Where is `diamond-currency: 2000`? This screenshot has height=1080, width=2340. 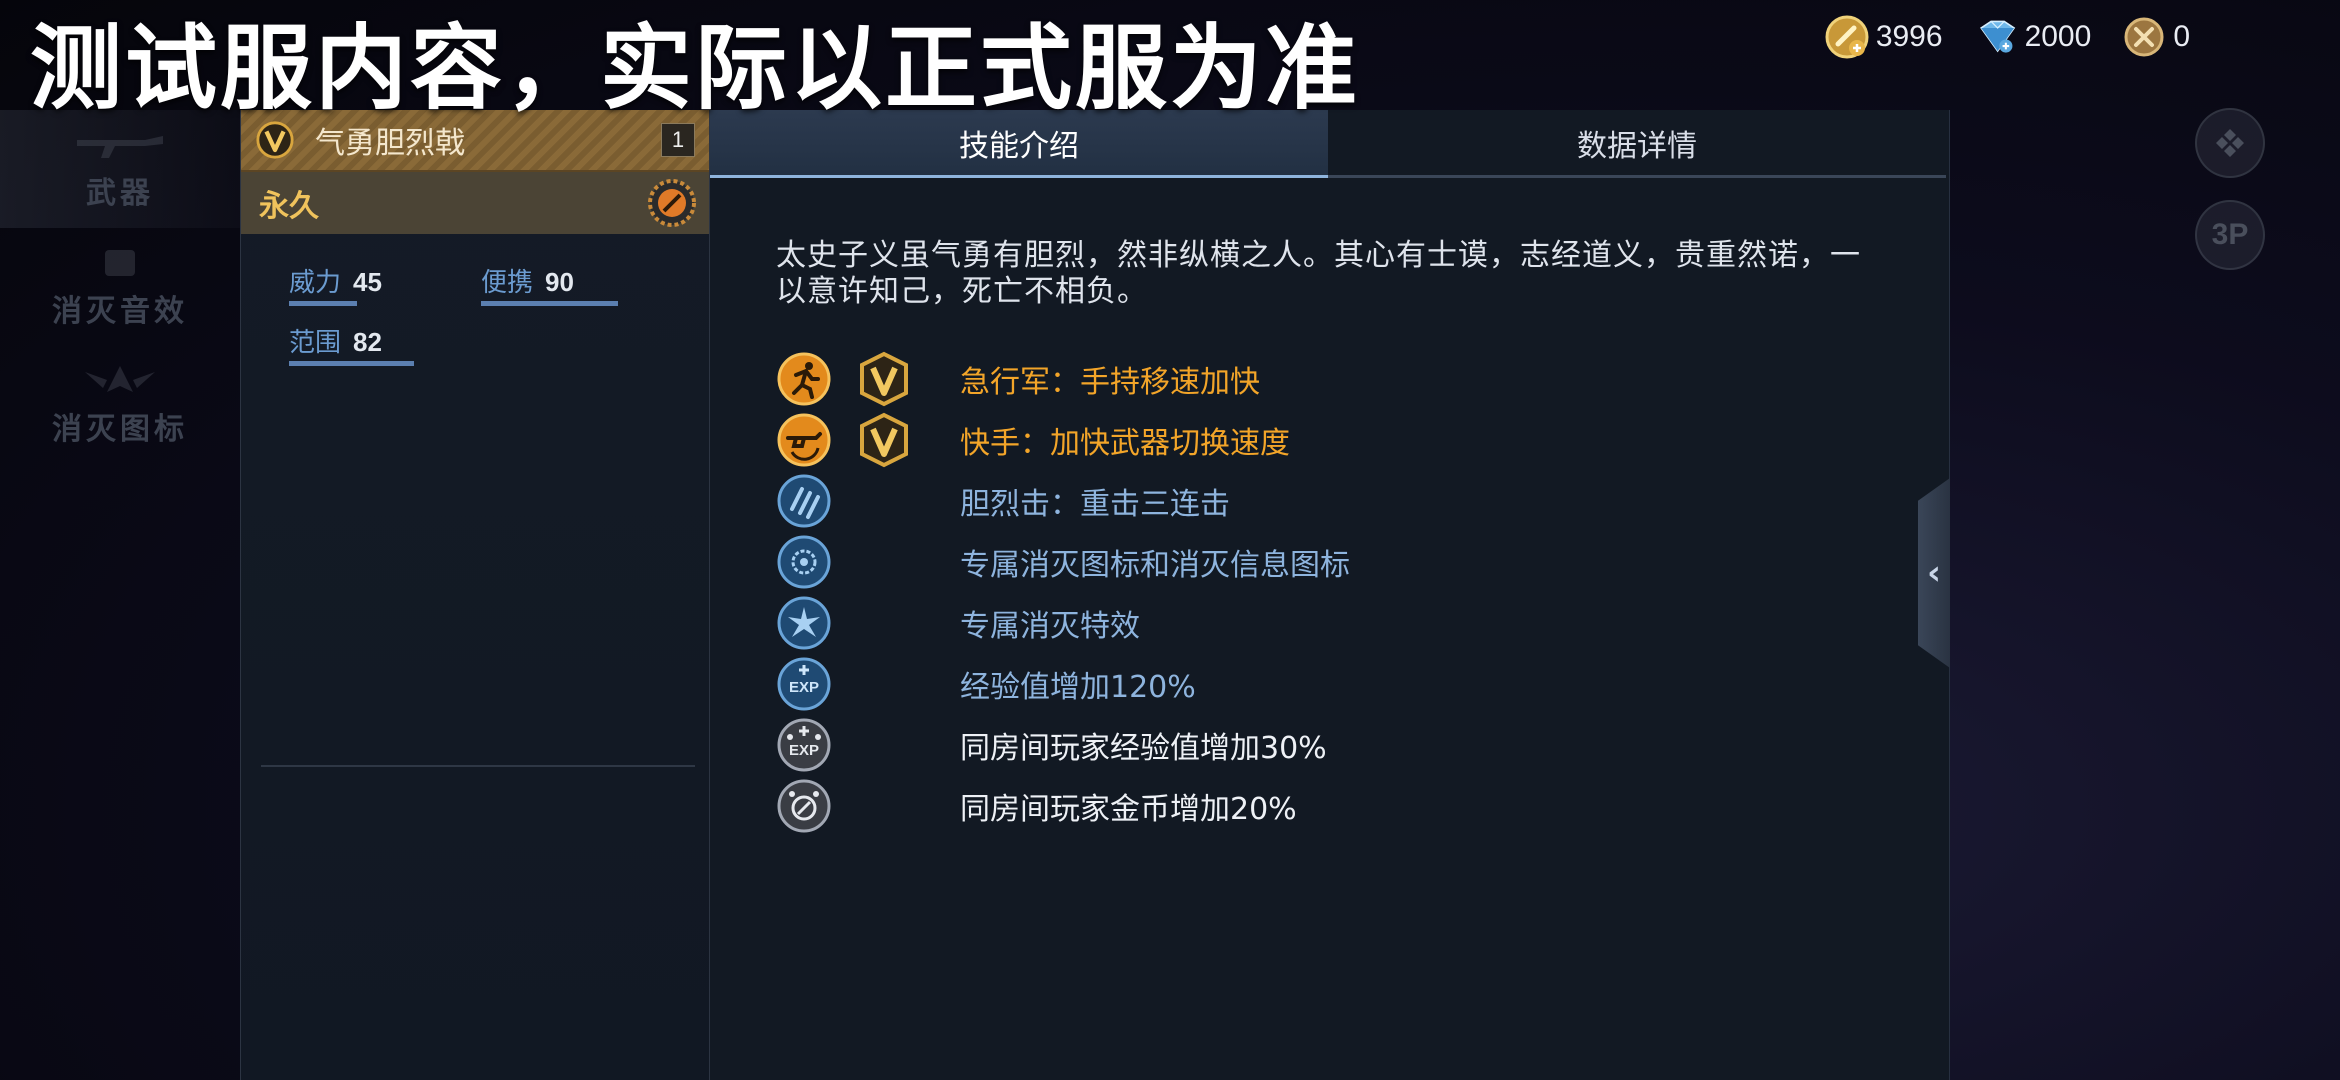 diamond-currency: 2000 is located at coordinates (2032, 37).